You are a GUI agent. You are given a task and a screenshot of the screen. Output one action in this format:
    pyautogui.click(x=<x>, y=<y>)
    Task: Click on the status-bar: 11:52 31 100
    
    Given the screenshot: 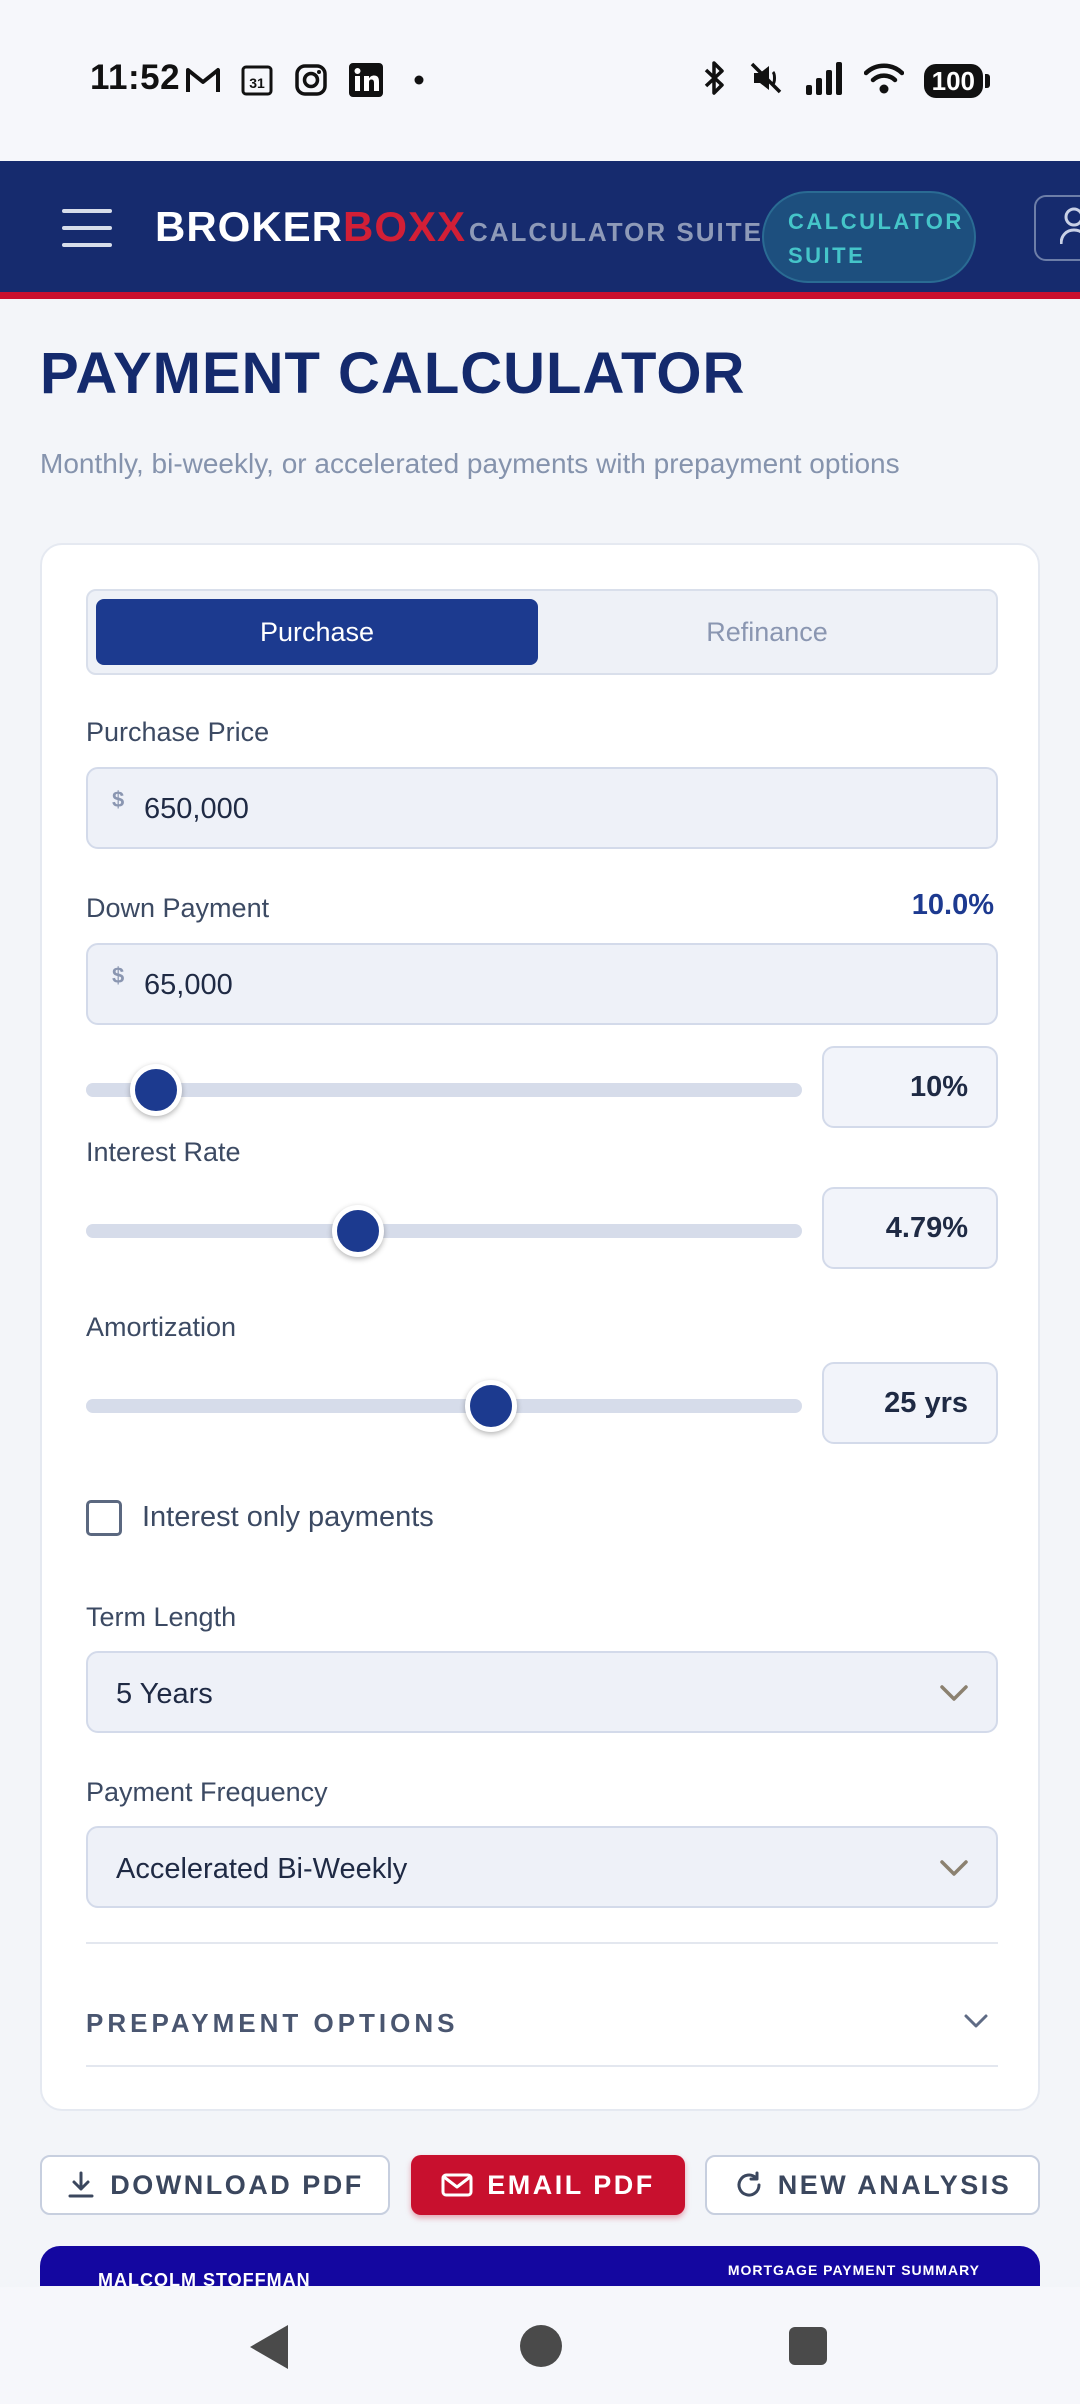 What is the action you would take?
    pyautogui.click(x=540, y=80)
    